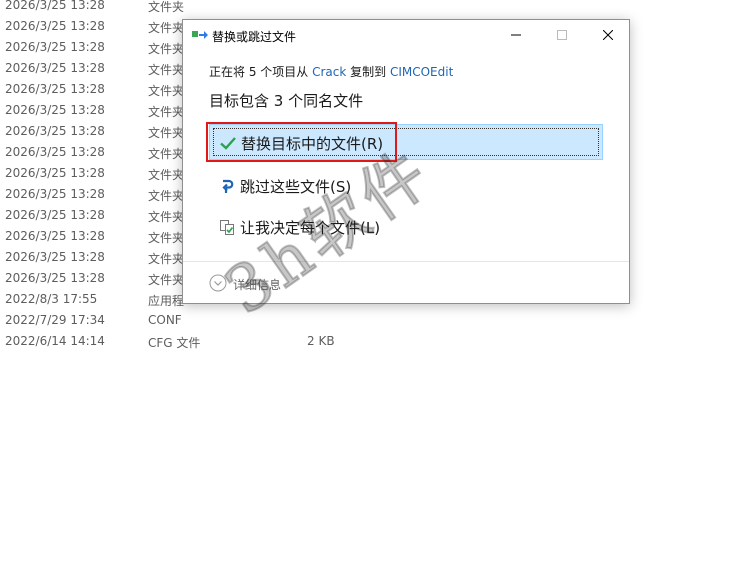 The image size is (734, 574). What do you see at coordinates (301, 142) in the screenshot?
I see `annotation-highlight-box` at bounding box center [301, 142].